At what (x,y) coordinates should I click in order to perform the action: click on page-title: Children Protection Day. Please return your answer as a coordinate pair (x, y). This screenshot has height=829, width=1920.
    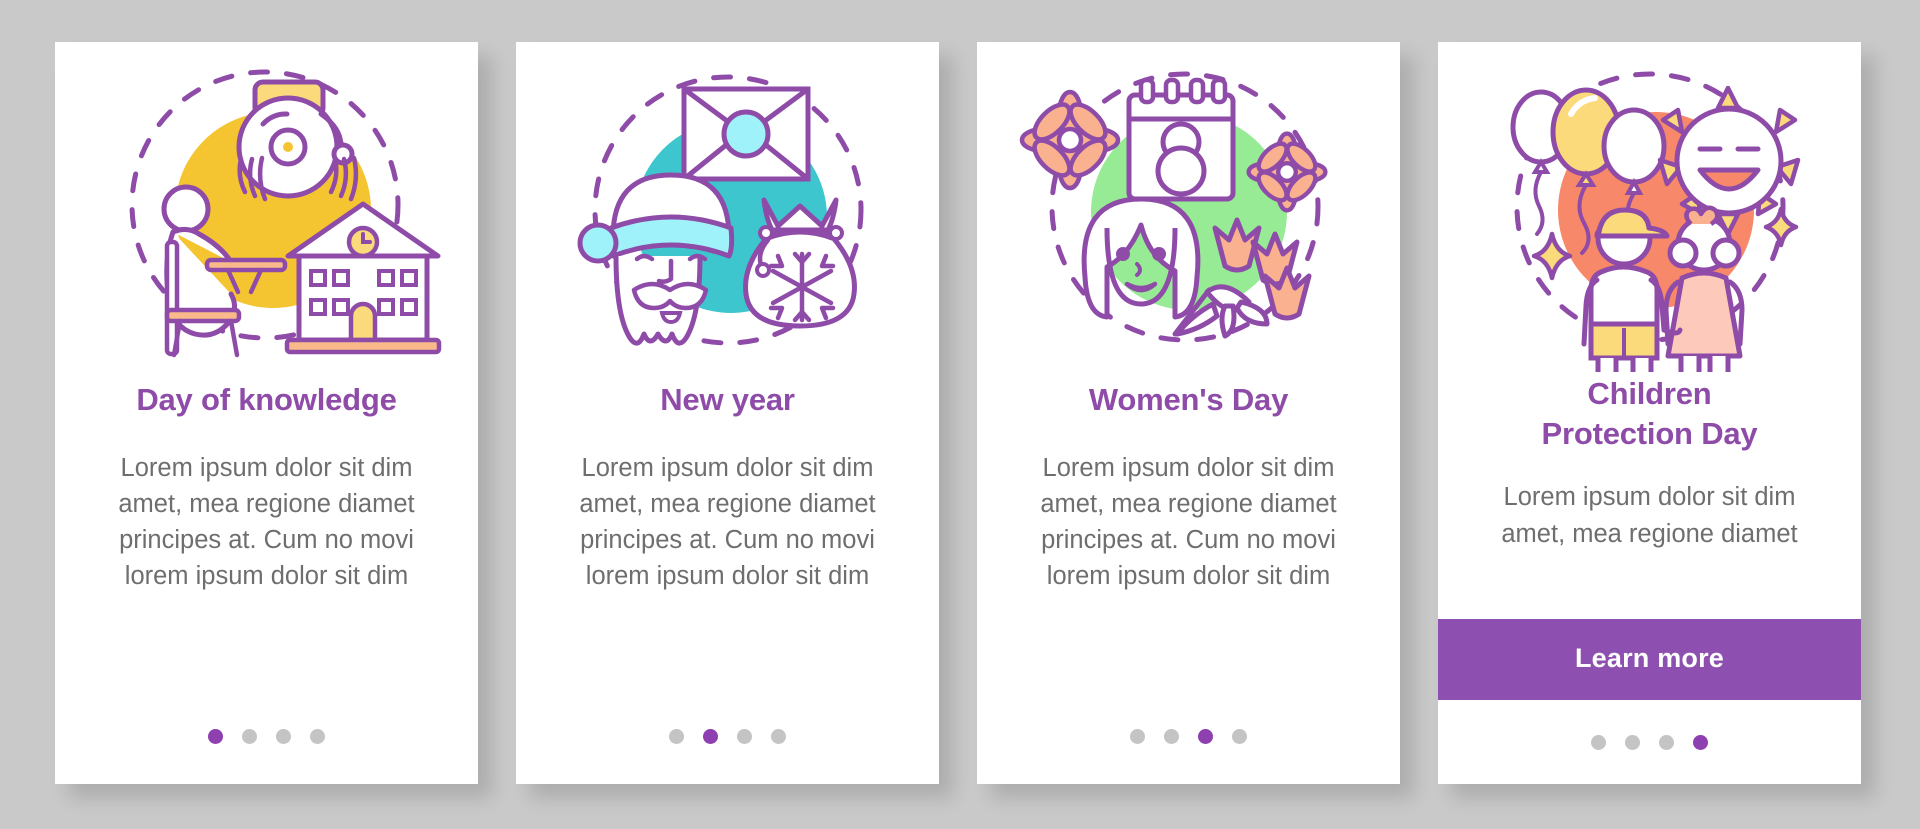
    Looking at the image, I should click on (1649, 413).